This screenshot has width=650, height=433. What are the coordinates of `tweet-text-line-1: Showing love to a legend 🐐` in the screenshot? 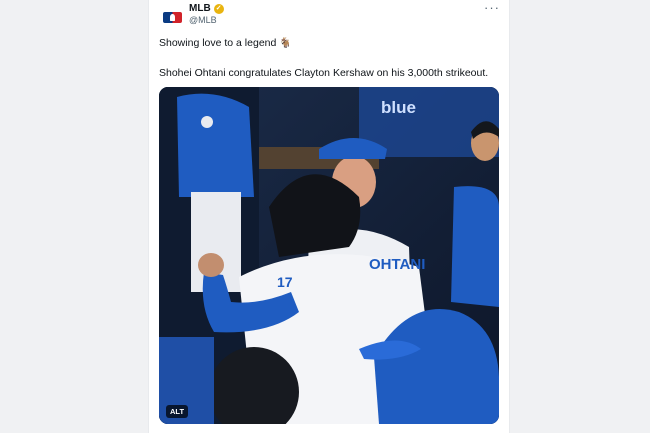 It's located at (225, 43).